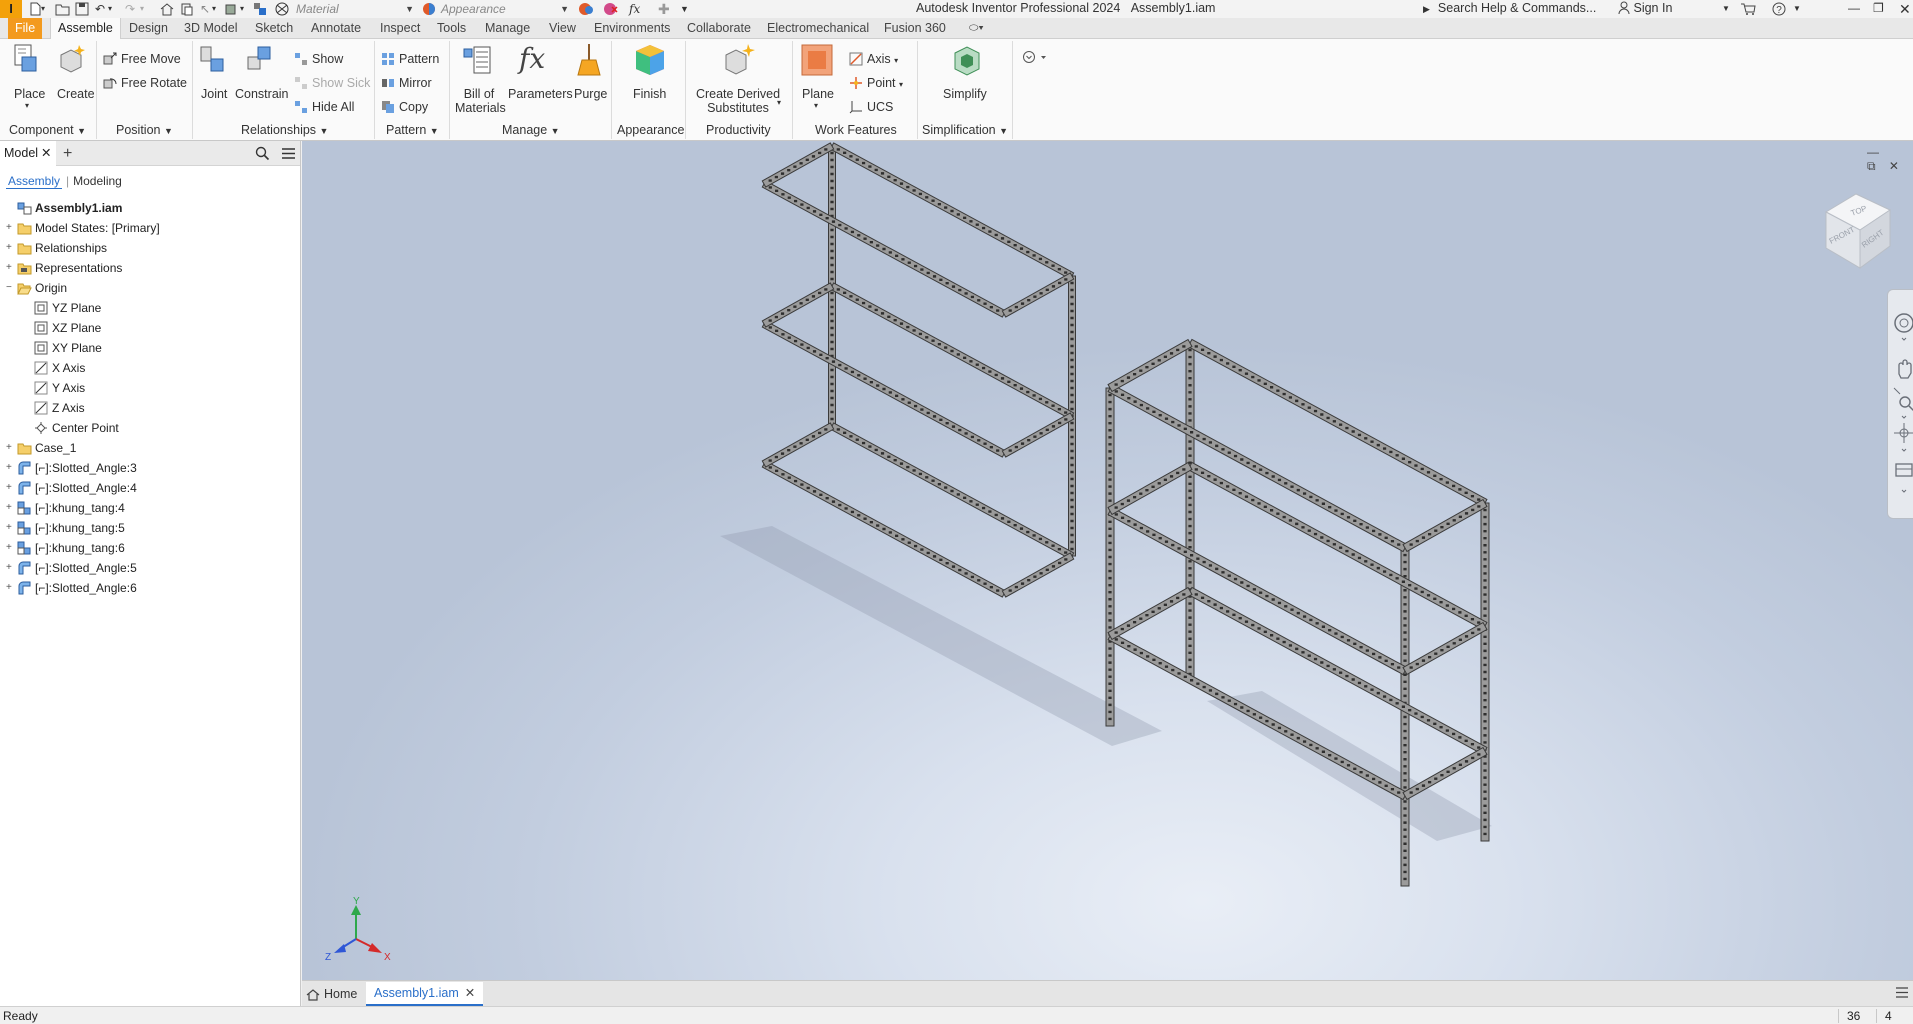  Describe the element at coordinates (1903, 433) in the screenshot. I see `orbit-icon` at that location.